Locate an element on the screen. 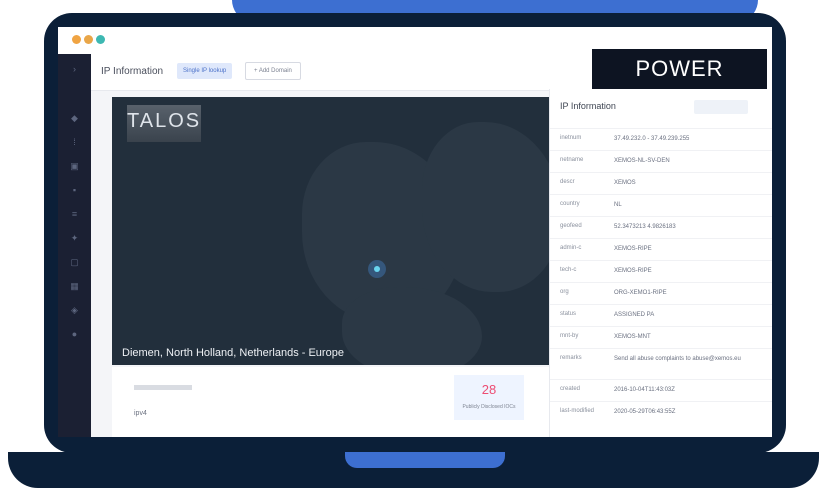  talos-logo: TALOS is located at coordinates (164, 123).